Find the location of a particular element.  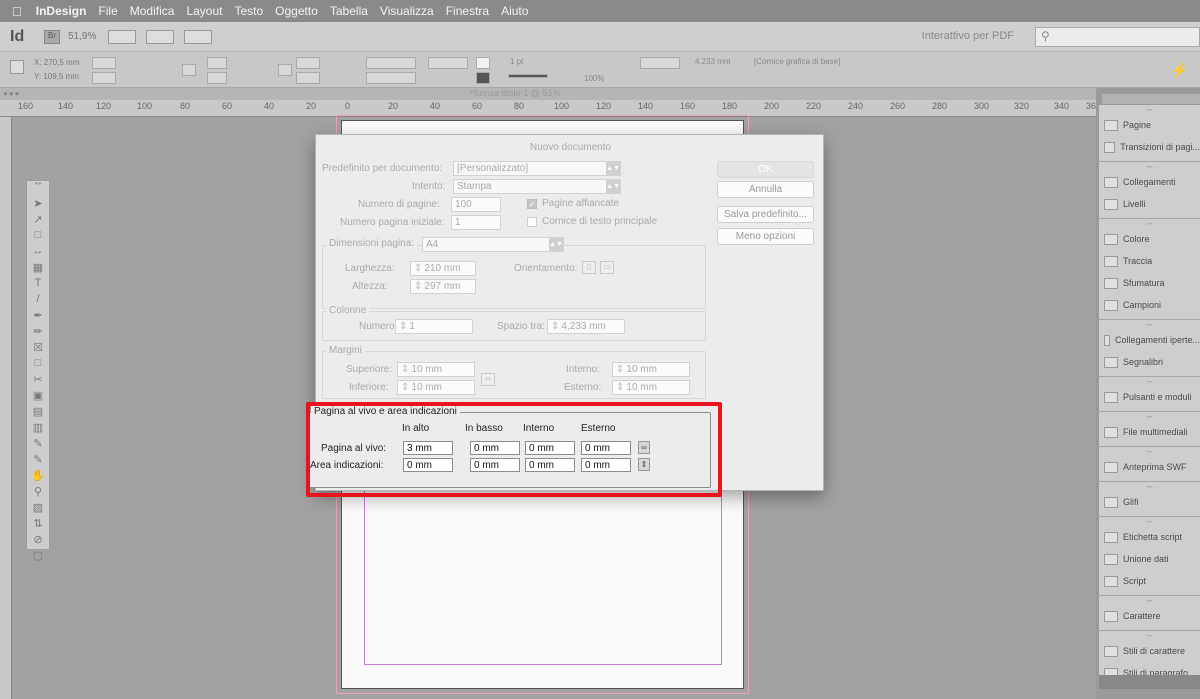

fill-stroke-icon: ▨ is located at coordinates (38, 509).